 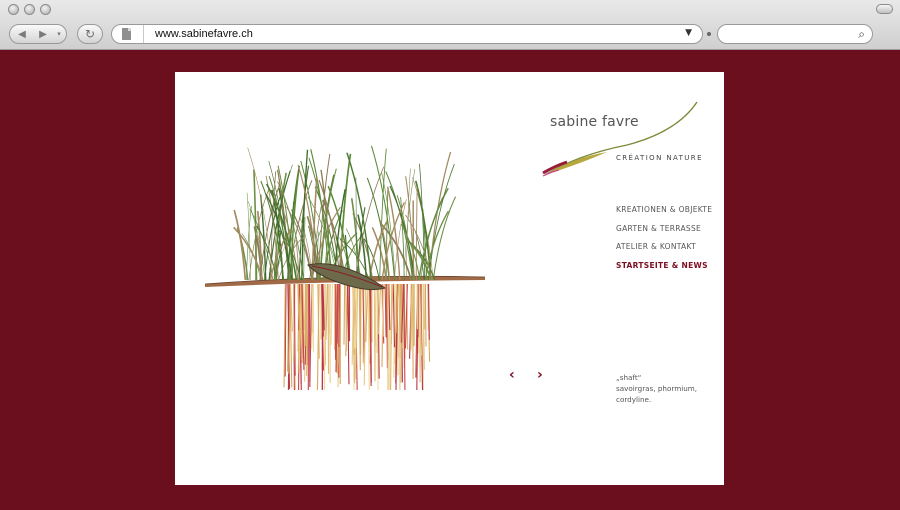 I want to click on caption-line-1: savoirgras, phormium,, so click(x=657, y=388).